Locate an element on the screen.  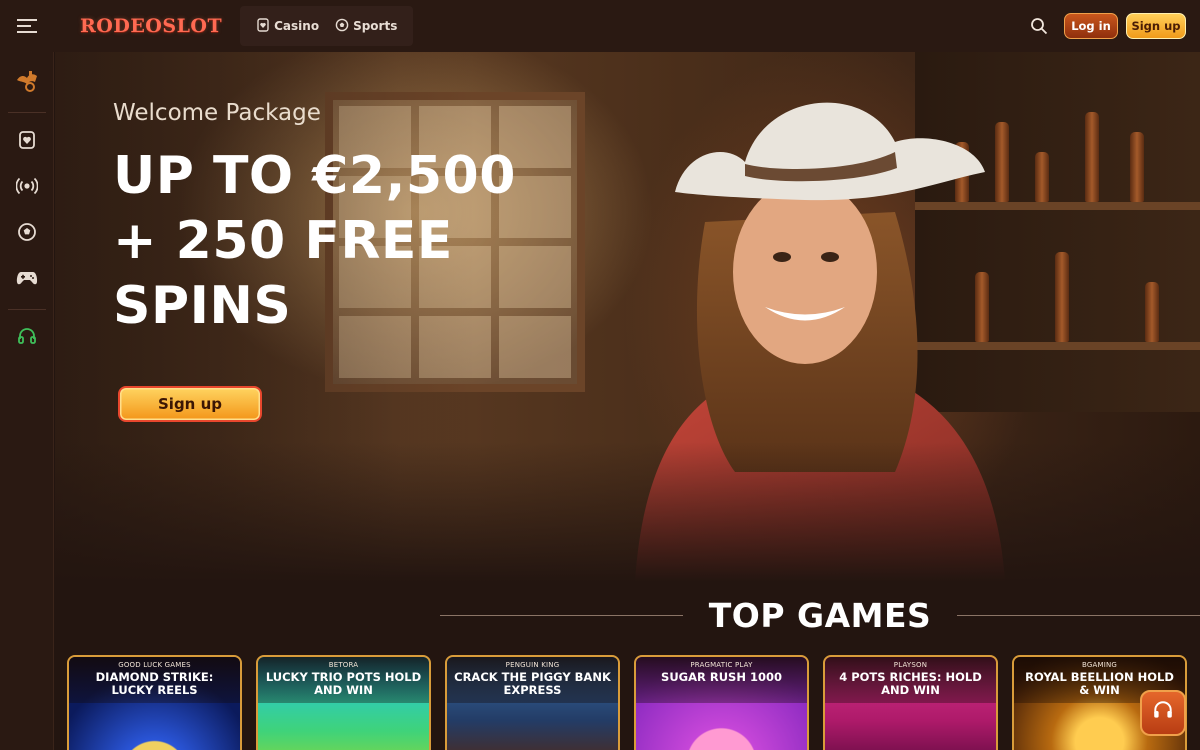
game-card-header: PLAYSON 4 POTS RICHES: HOLD AND WIN is located at coordinates (910, 680).